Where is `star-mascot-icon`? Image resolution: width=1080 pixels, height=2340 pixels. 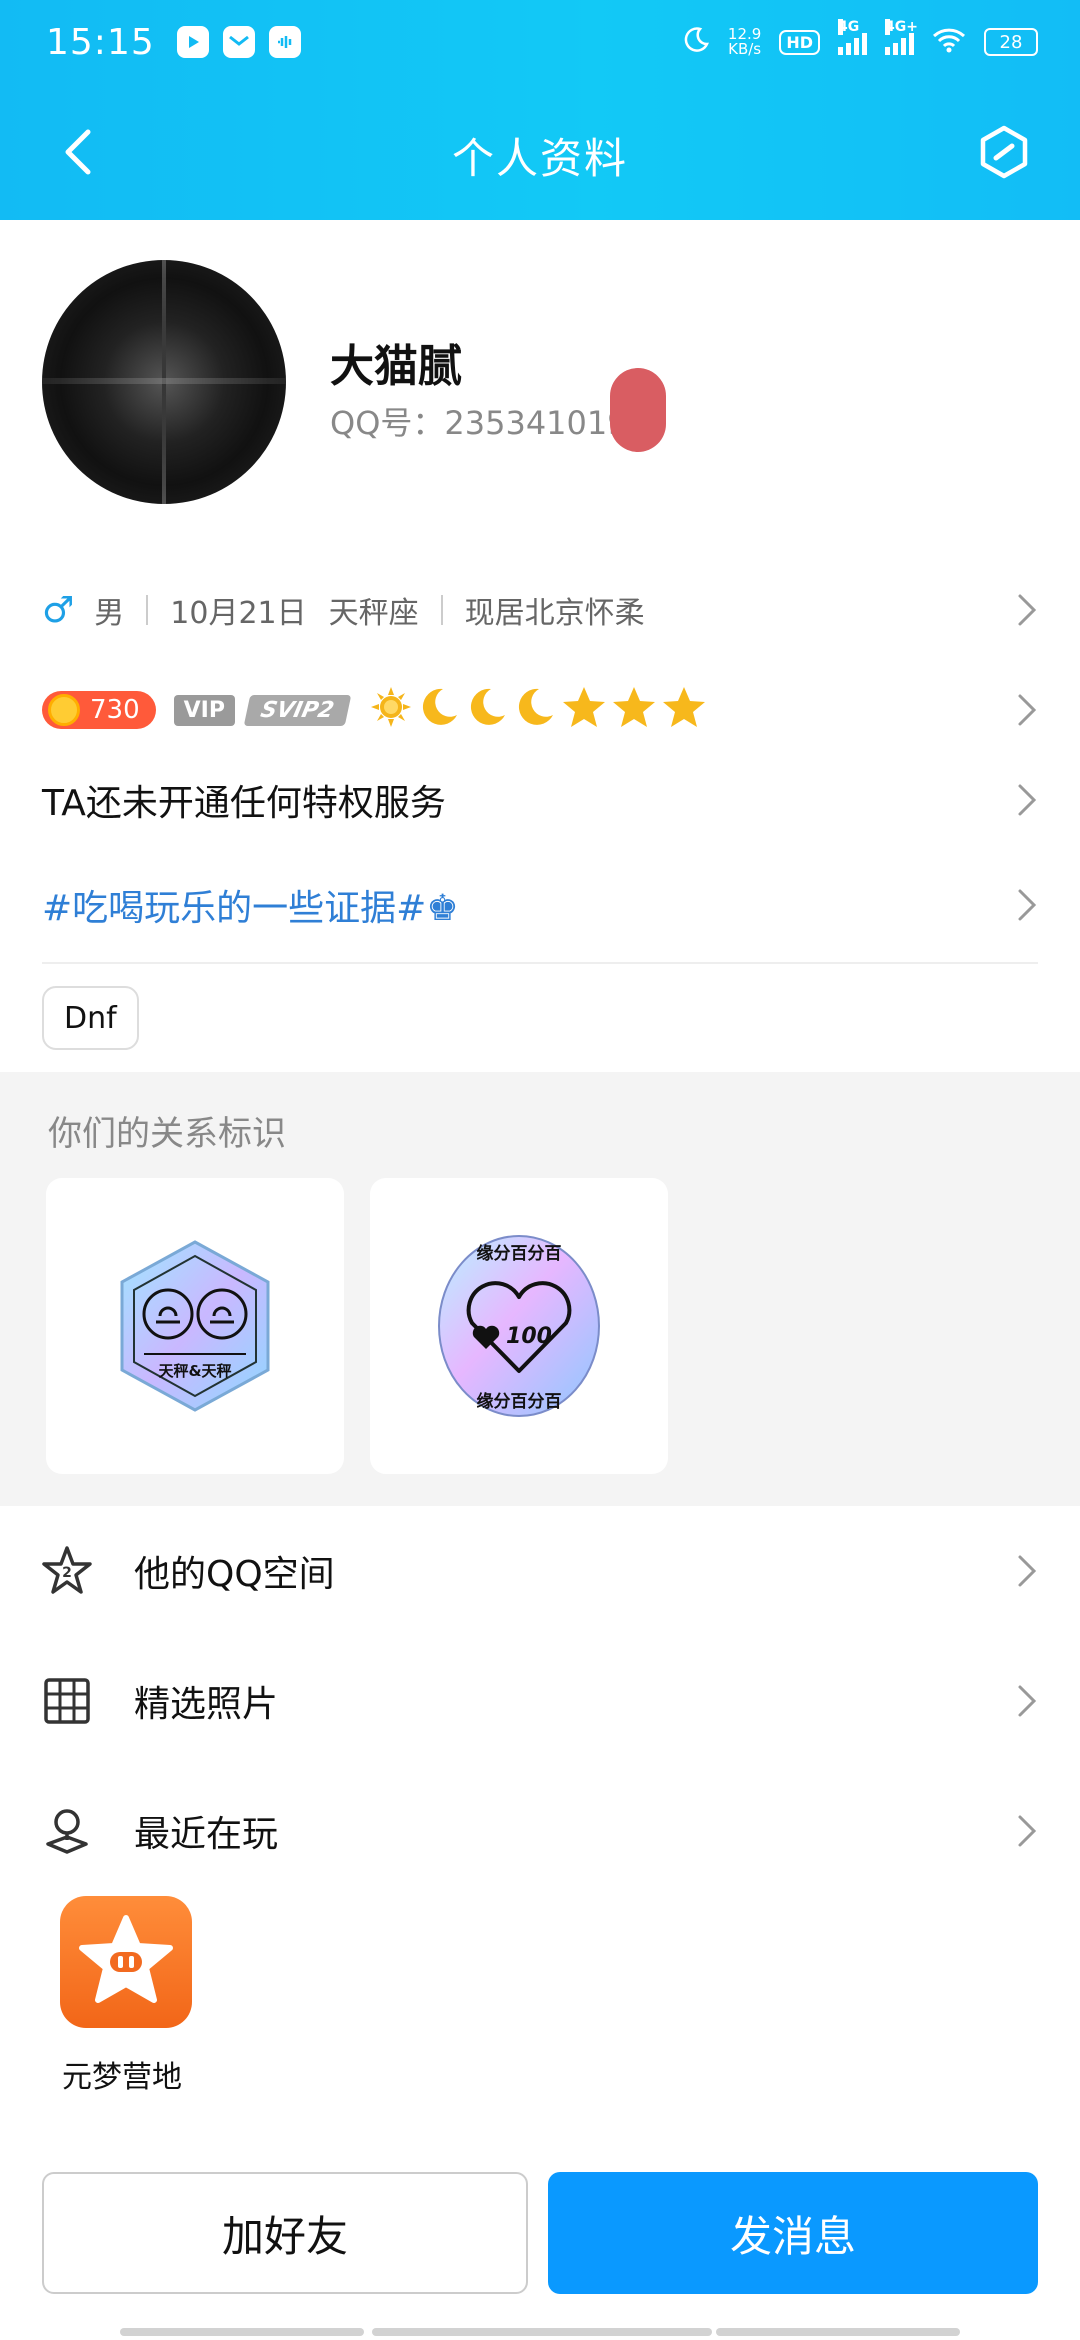
star-mascot-icon is located at coordinates (126, 1959).